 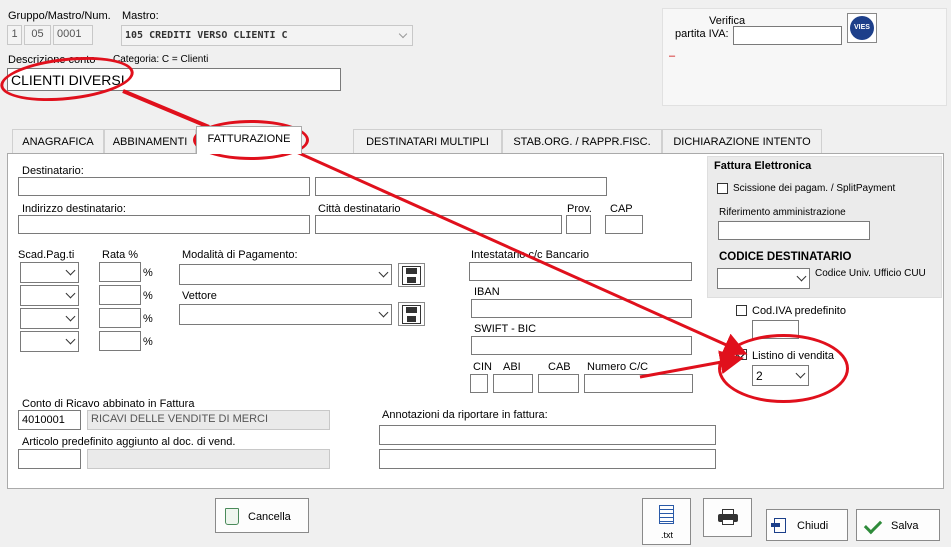 What do you see at coordinates (741, 310) in the screenshot?
I see `cod-iva-checkbox` at bounding box center [741, 310].